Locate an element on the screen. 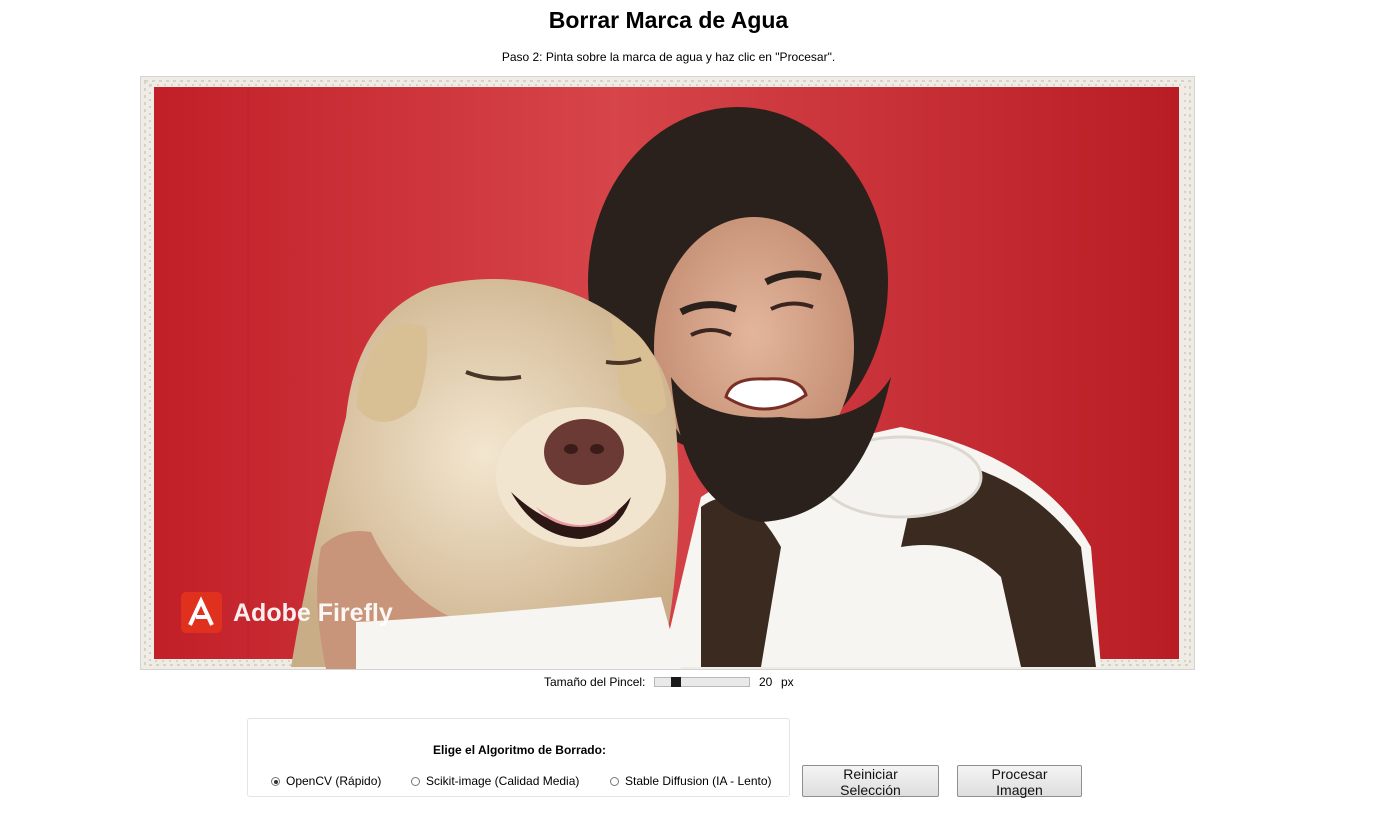 Image resolution: width=1391 pixels, height=817 pixels. reset-selection-button: Reiniciar Selección is located at coordinates (870, 781).